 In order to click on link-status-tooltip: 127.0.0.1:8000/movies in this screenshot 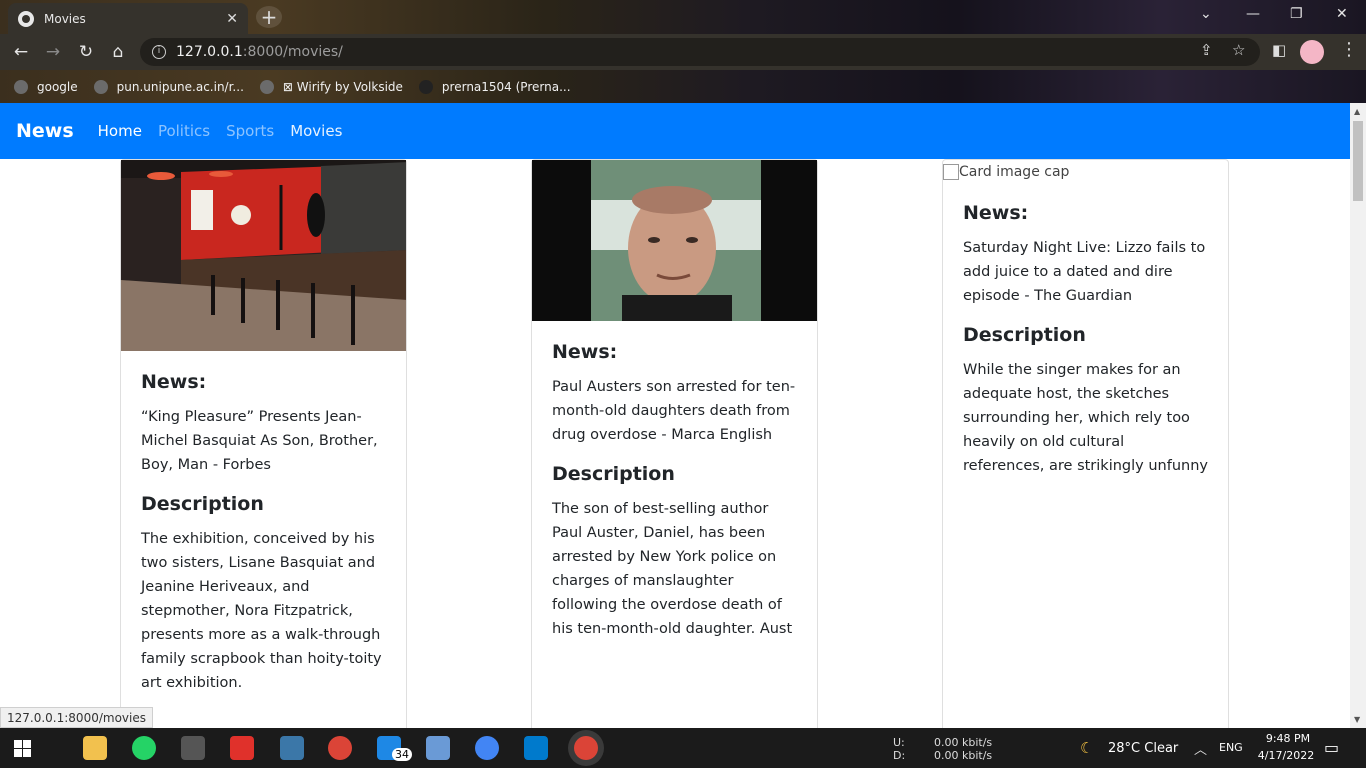, I will do `click(76, 717)`.